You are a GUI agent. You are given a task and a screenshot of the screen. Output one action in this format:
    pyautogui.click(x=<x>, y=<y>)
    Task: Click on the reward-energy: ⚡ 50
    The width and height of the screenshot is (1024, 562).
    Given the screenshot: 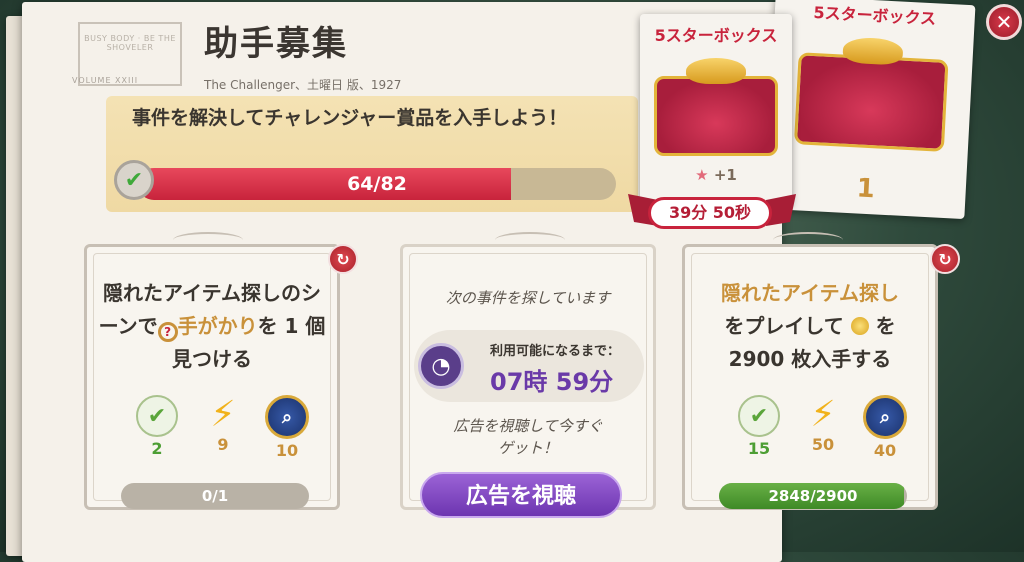 What is the action you would take?
    pyautogui.click(x=823, y=424)
    